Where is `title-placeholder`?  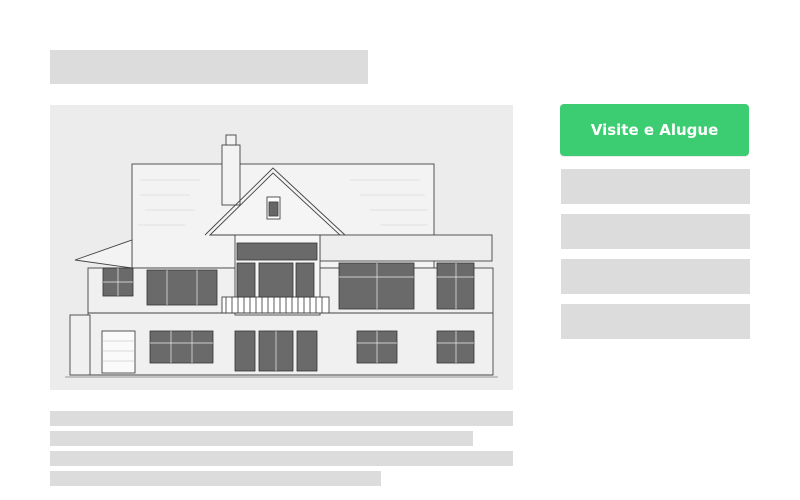
title-placeholder is located at coordinates (209, 67).